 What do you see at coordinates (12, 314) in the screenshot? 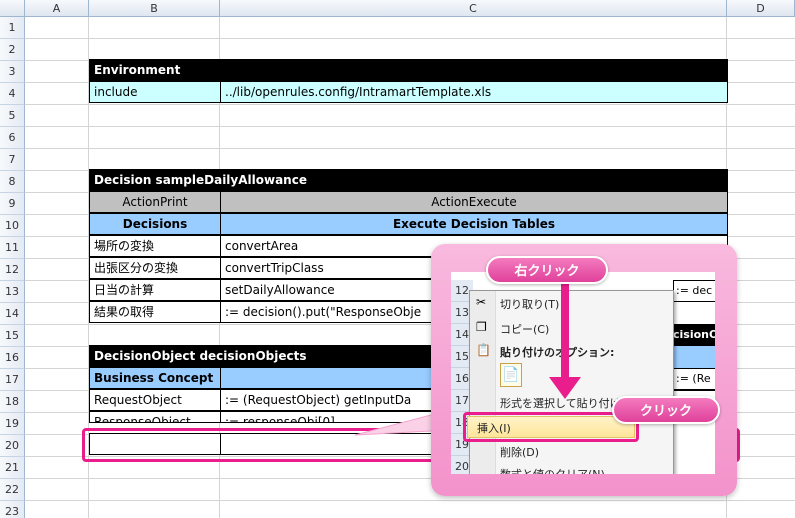
I see `row-header: 14` at bounding box center [12, 314].